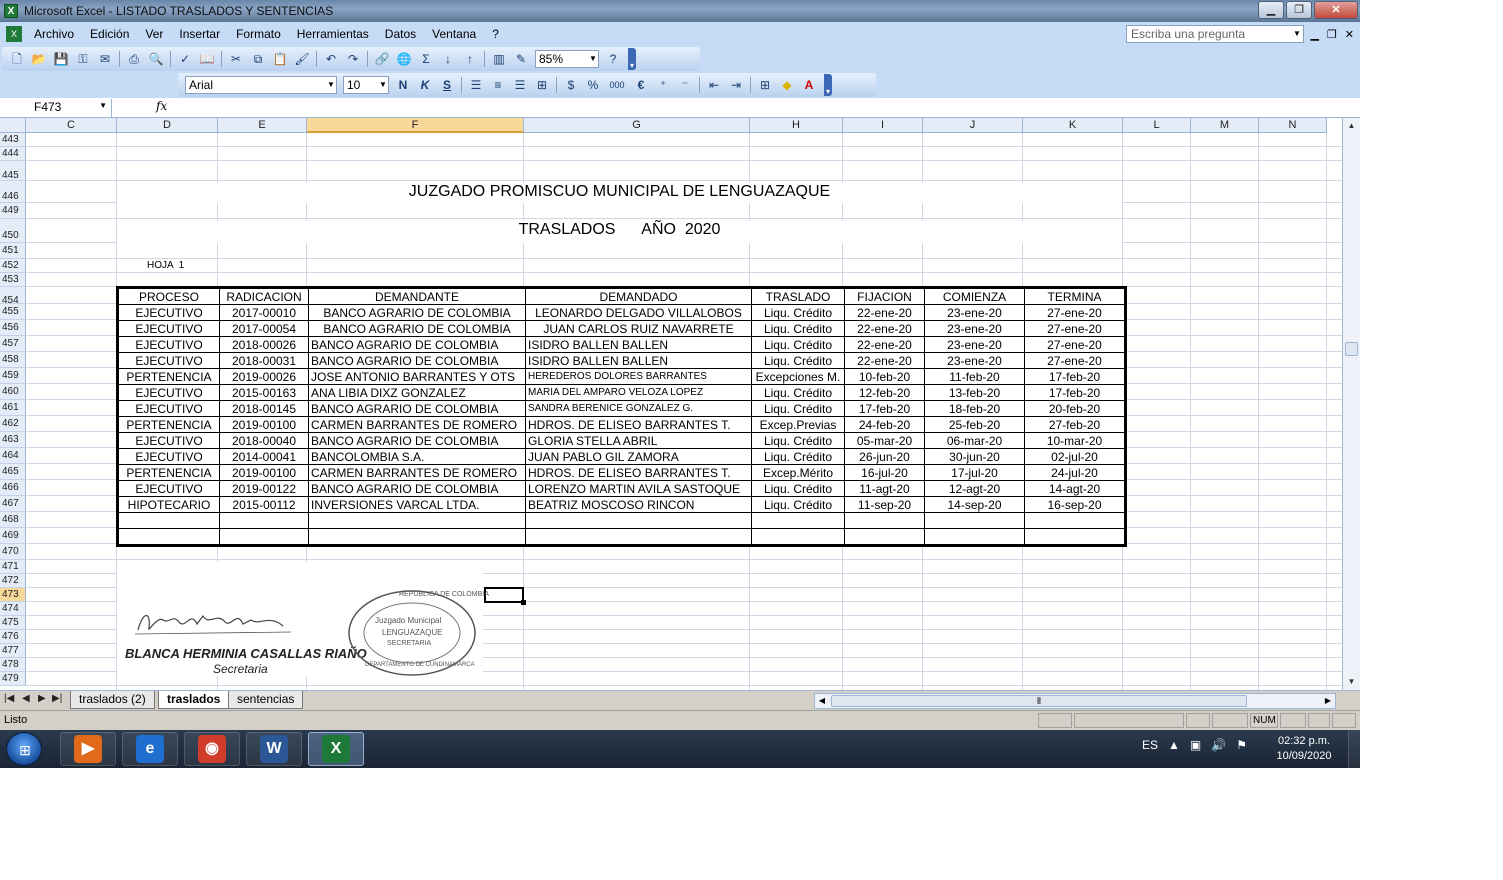  What do you see at coordinates (13, 488) in the screenshot?
I see `row-header: 466` at bounding box center [13, 488].